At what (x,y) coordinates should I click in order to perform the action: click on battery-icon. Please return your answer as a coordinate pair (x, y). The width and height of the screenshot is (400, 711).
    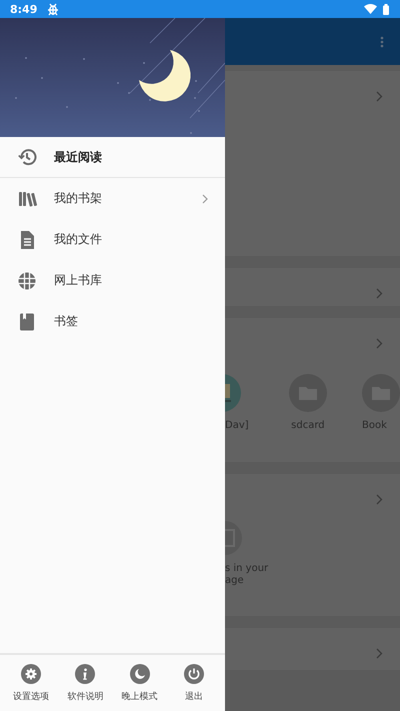
    Looking at the image, I should click on (386, 9).